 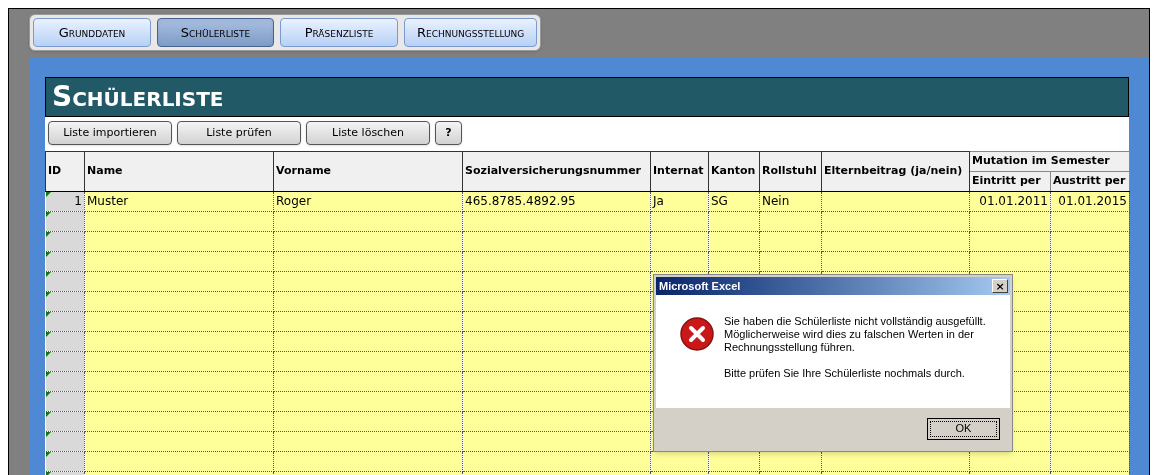 What do you see at coordinates (700, 286) in the screenshot?
I see `dialog-title: Microsoft Excel` at bounding box center [700, 286].